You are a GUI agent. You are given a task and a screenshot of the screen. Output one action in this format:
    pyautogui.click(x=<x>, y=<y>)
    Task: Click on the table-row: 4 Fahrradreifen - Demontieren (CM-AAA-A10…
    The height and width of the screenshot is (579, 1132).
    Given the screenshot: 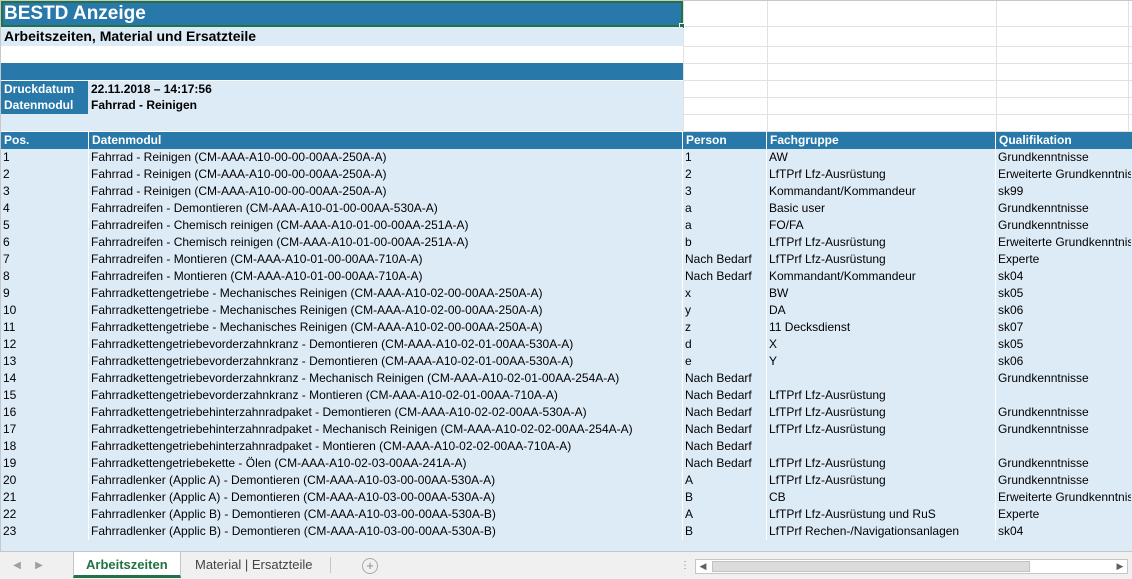 What is the action you would take?
    pyautogui.click(x=566, y=208)
    